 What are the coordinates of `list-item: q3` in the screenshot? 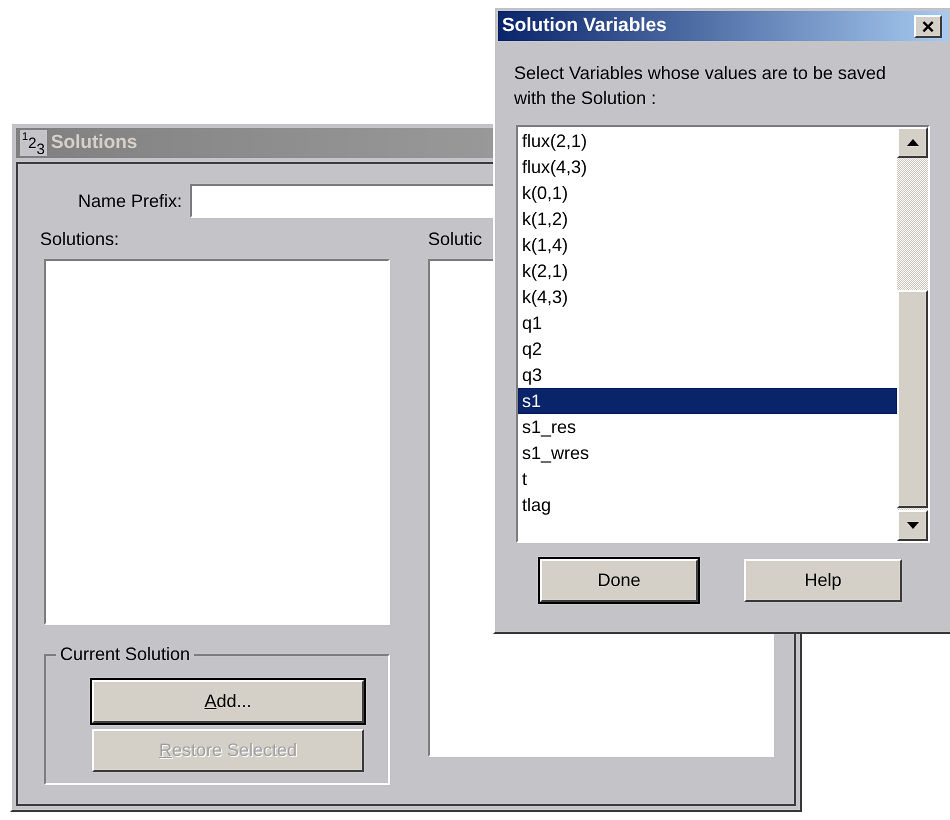 It's located at (707, 375).